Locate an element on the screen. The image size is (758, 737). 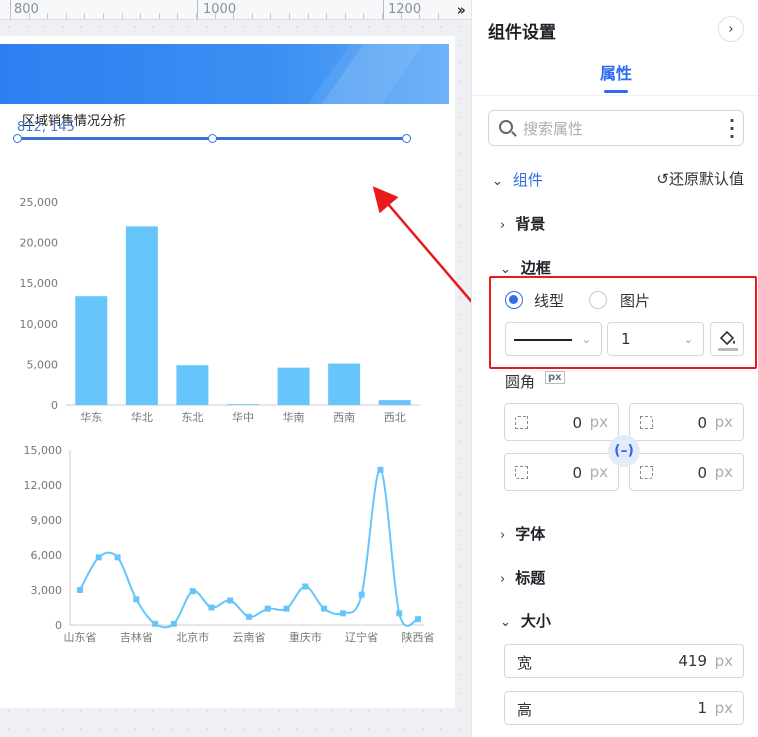
radio-border-image is located at coordinates (598, 300).